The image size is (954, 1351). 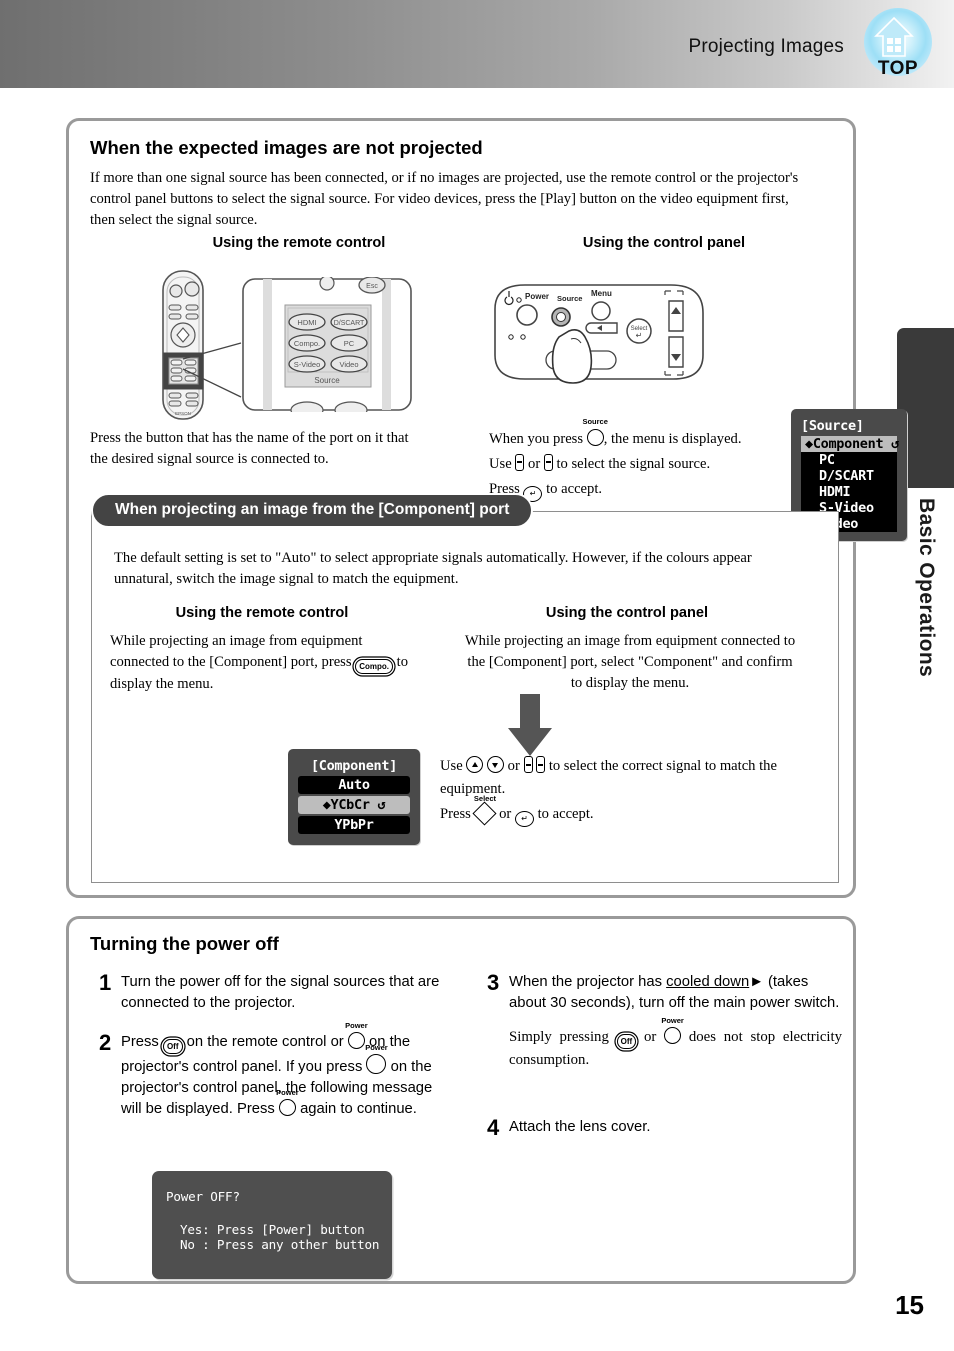 I want to click on top-badge: TOP, so click(x=898, y=47).